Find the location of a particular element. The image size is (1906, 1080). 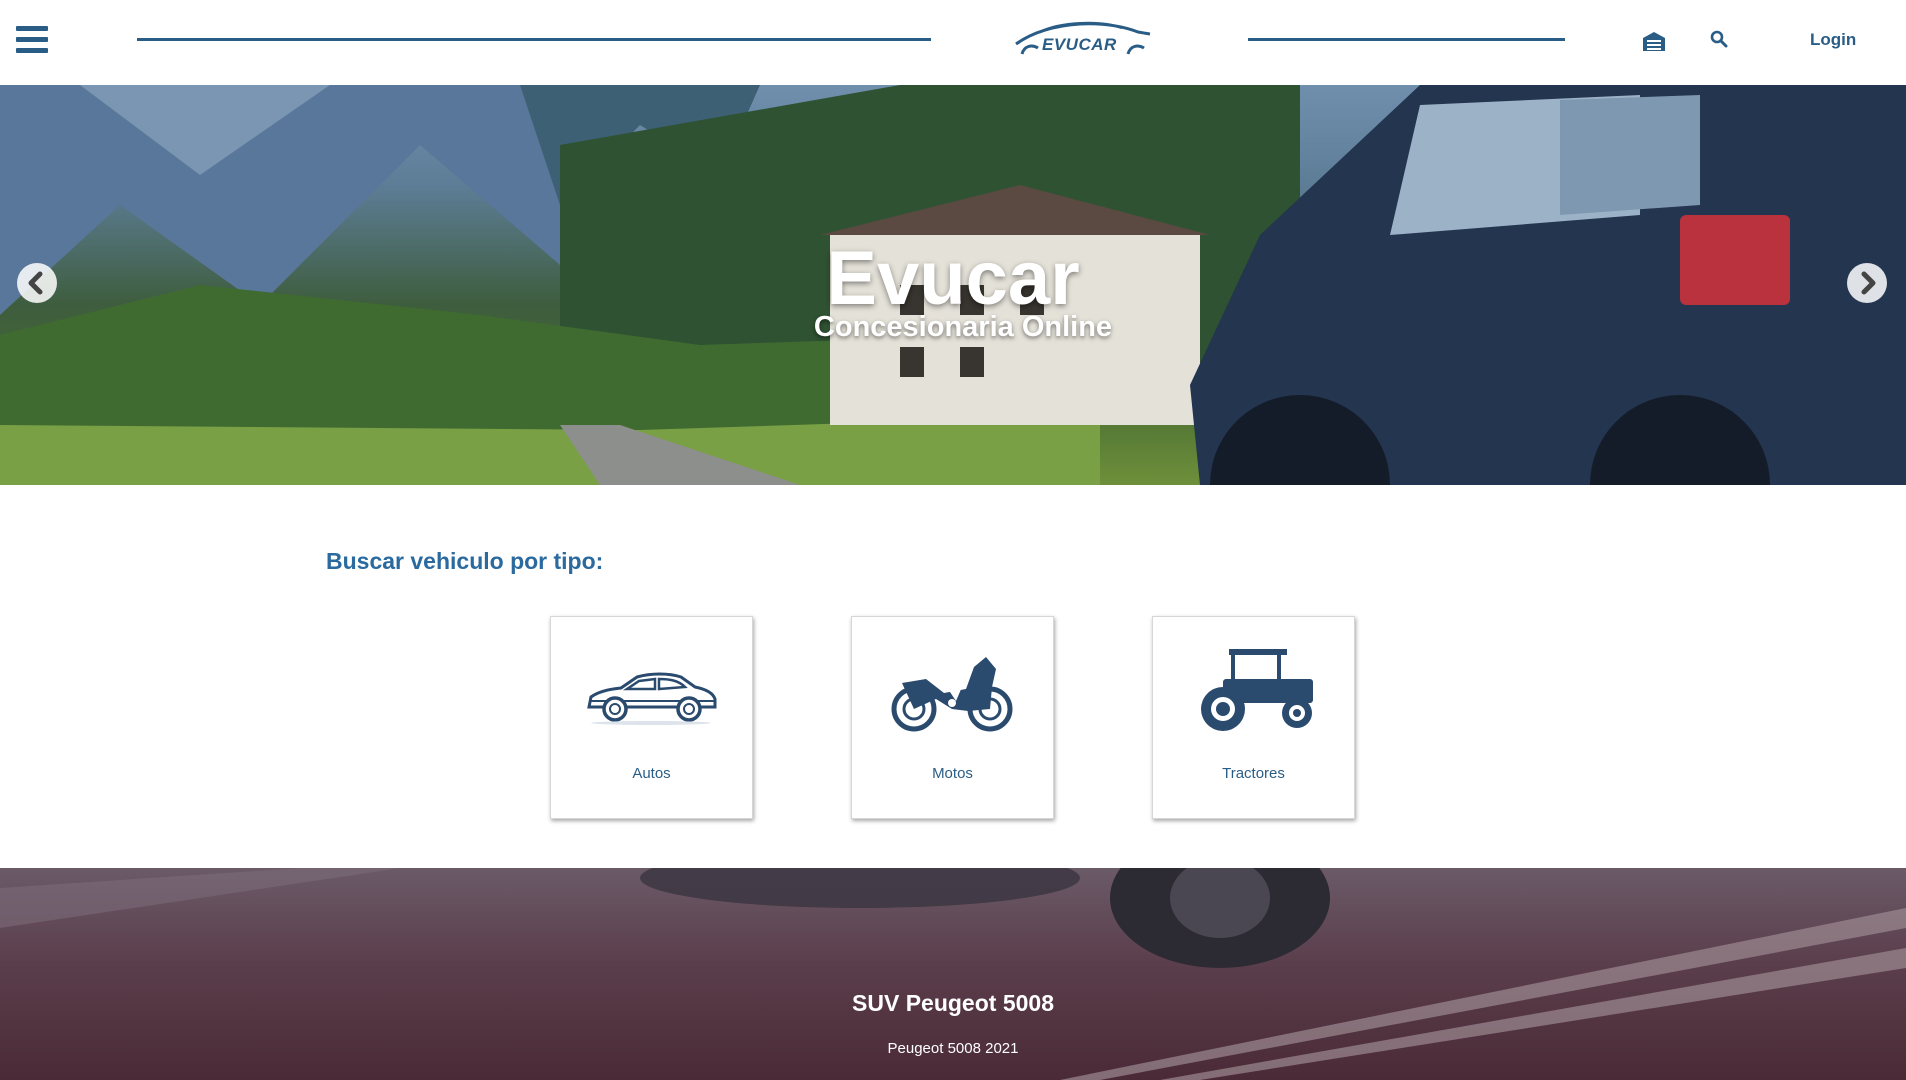

vehicle-type-heading: Buscar vehiculo por tipo: is located at coordinates (465, 561).